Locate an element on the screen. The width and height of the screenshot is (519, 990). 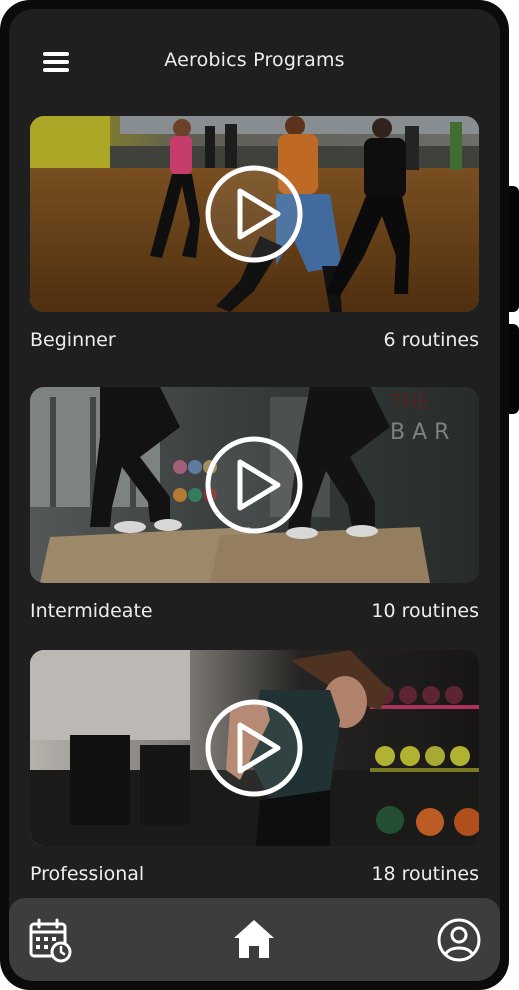
page-title: Aerobics Programs is located at coordinates (254, 60).